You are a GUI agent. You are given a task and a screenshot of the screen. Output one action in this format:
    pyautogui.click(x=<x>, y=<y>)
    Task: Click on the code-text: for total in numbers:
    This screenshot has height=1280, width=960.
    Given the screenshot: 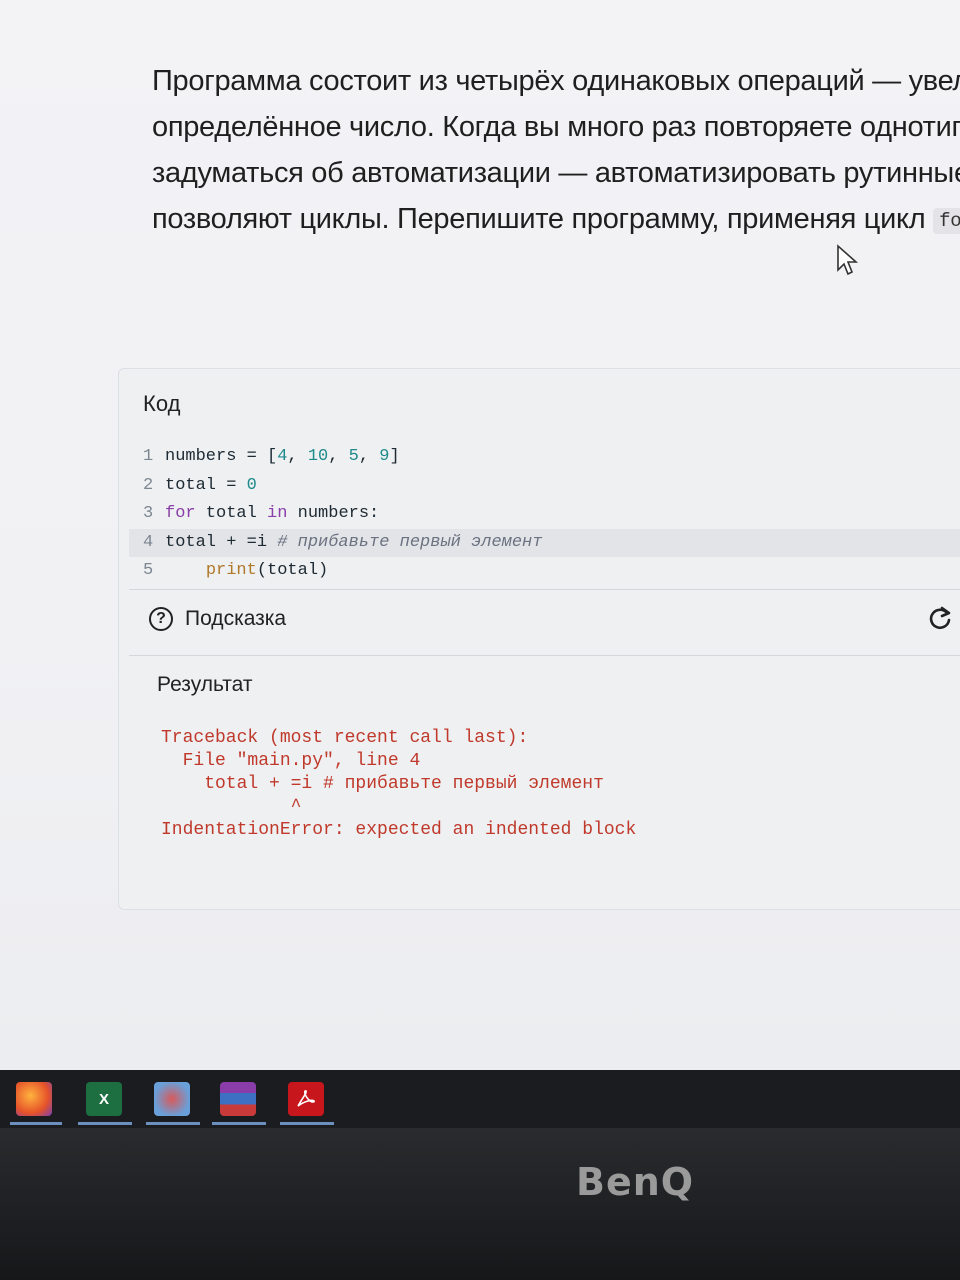 What is the action you would take?
    pyautogui.click(x=272, y=513)
    